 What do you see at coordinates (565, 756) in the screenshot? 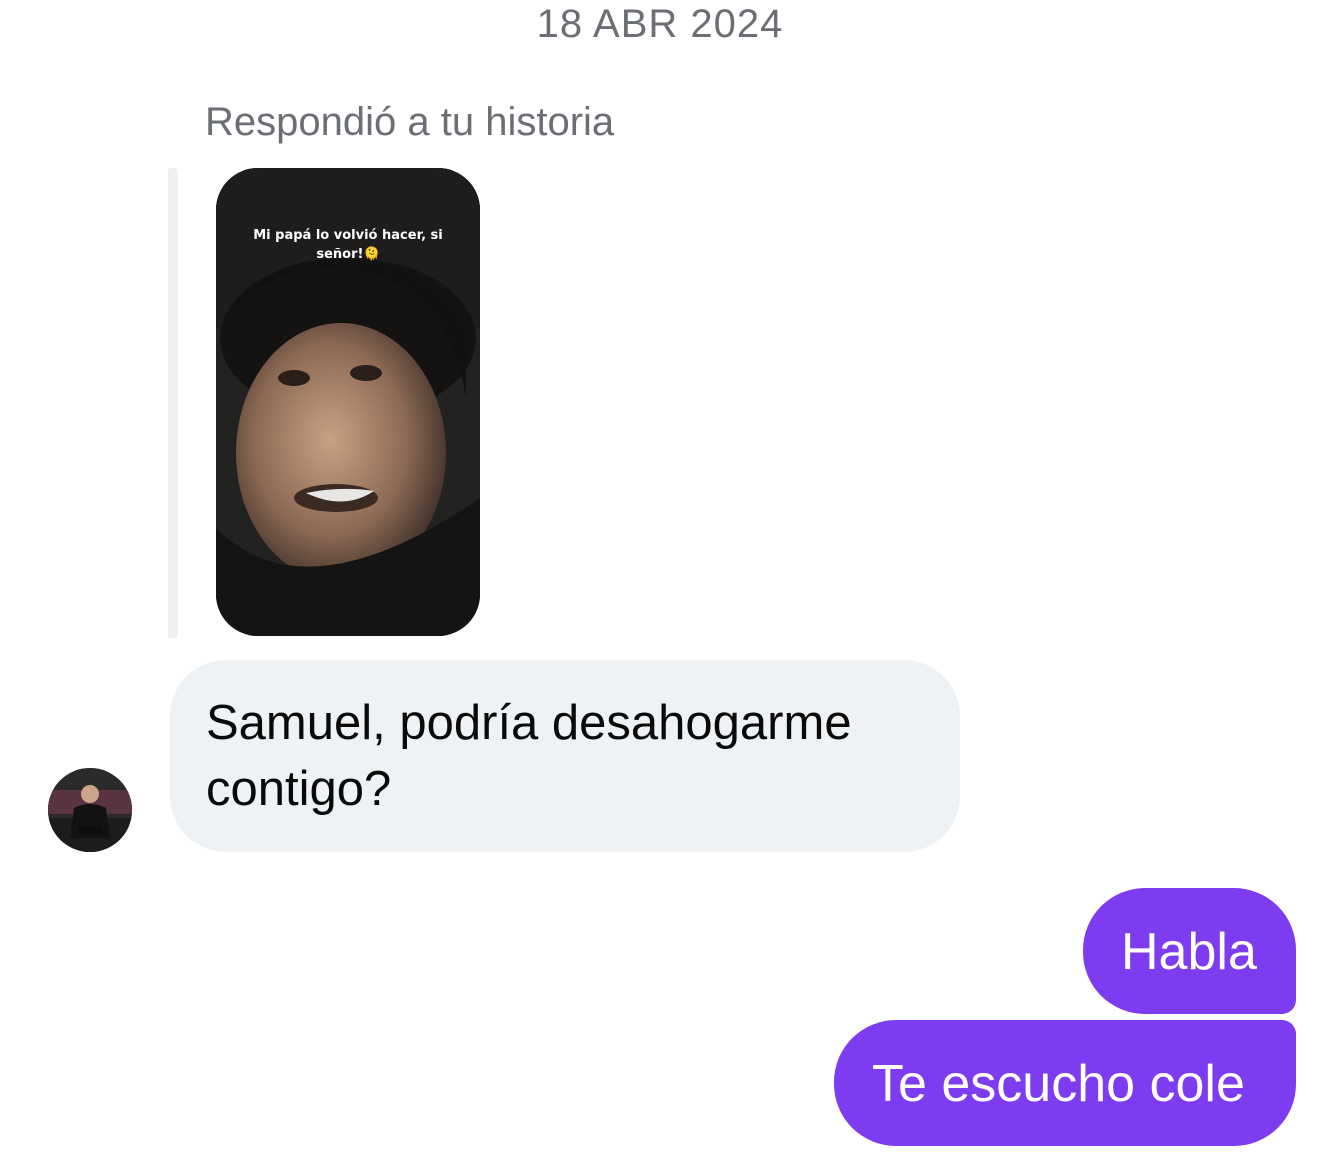
I see `incoming-message-bubble: Samuel, podría desahogarme contigo?` at bounding box center [565, 756].